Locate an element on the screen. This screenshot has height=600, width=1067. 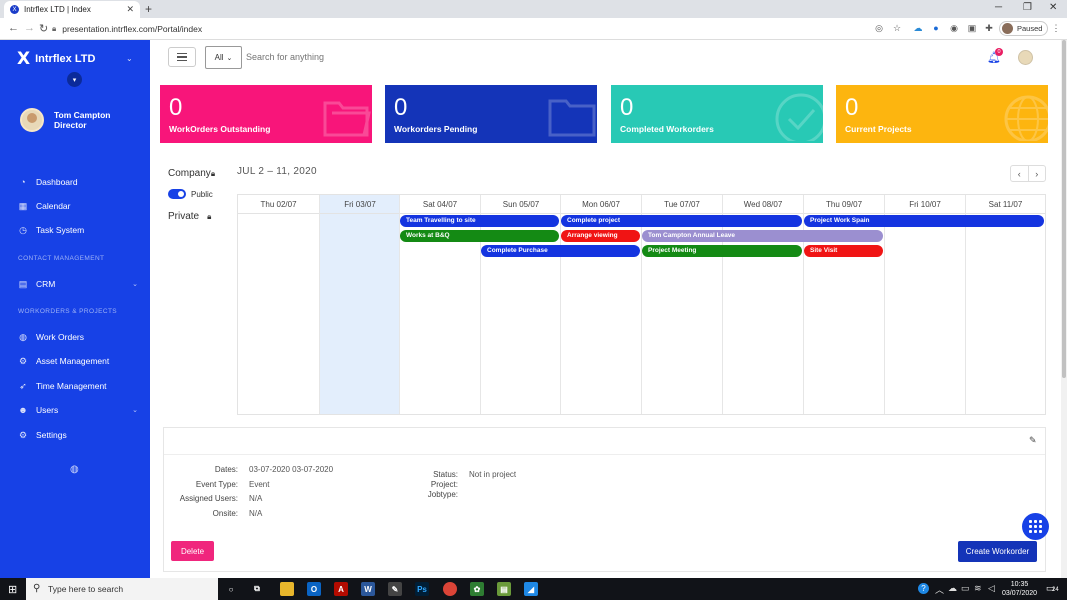
chevron-down-icon: ⌄ is located at coordinates (129, 58).